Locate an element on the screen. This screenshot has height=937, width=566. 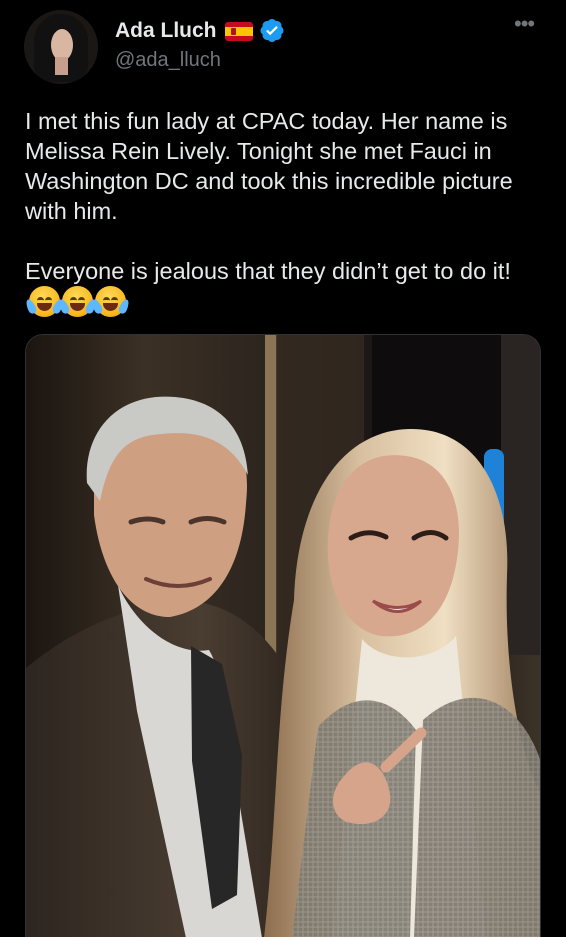
more-options-icon: ••• is located at coordinates (527, 26).